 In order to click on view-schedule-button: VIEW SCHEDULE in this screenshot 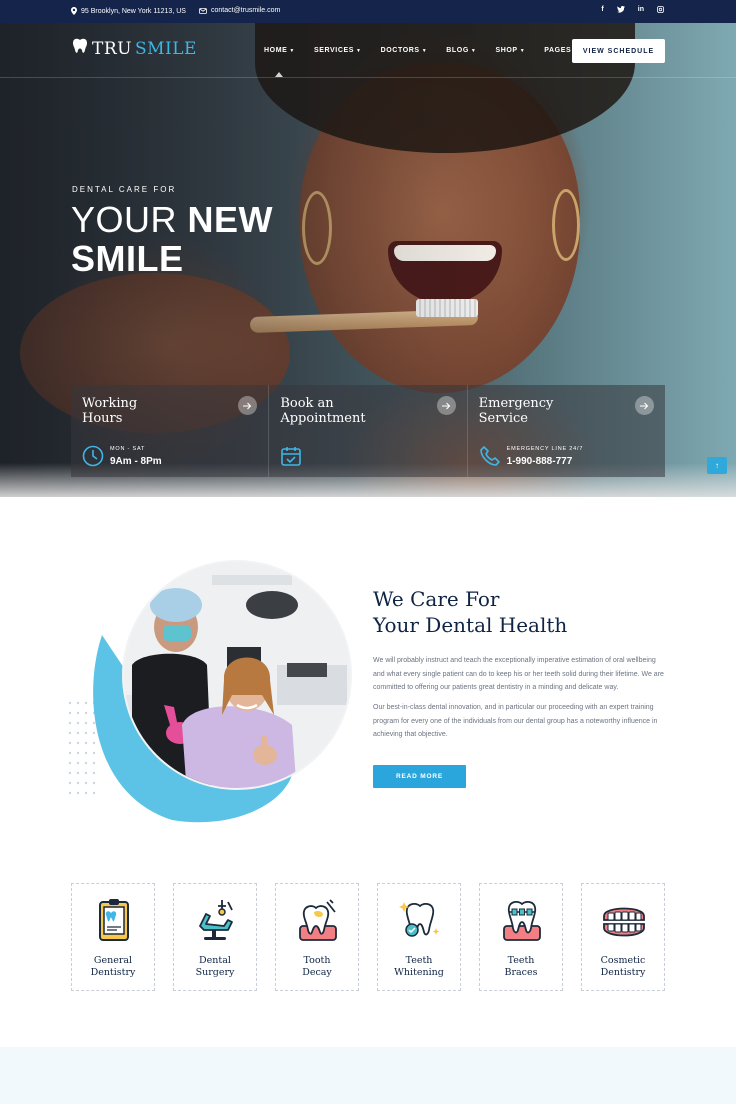, I will do `click(618, 51)`.